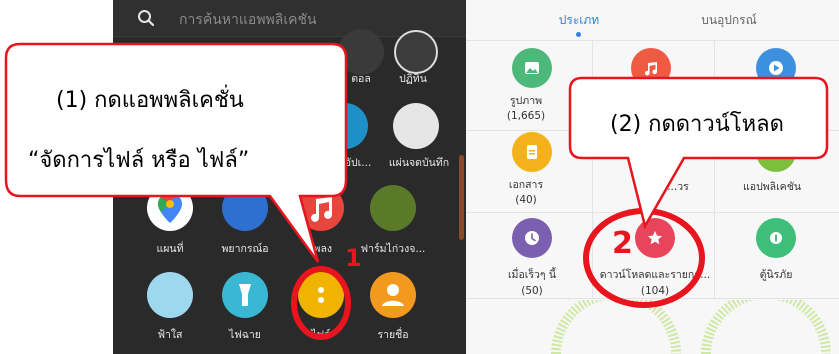 The image size is (839, 354). Describe the element at coordinates (697, 124) in the screenshot. I see `callout-2-text: (2) กดดาวน์โหลด` at that location.